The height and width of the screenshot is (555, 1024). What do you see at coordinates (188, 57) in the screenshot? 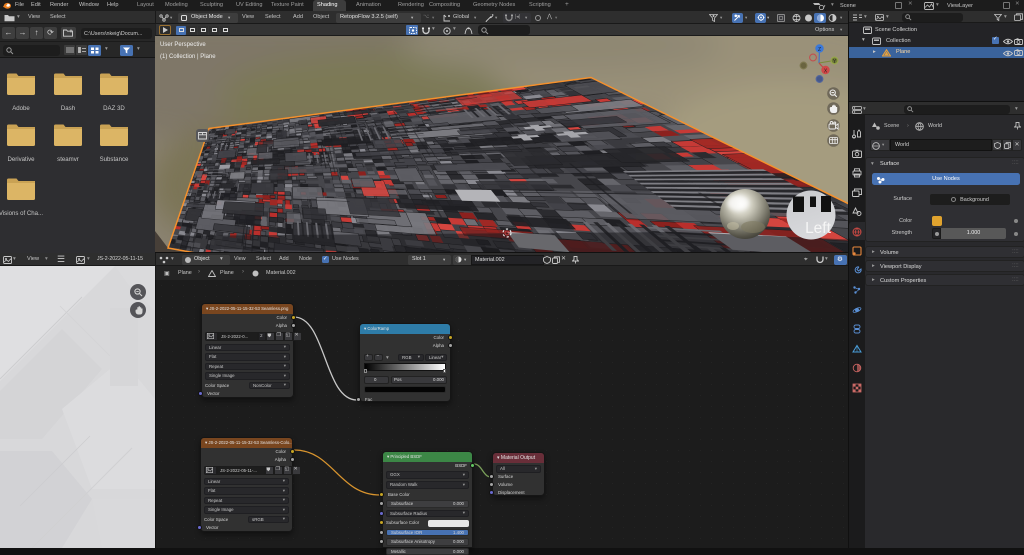
I see `svg-text: (1) Collection | Plane` at bounding box center [188, 57].